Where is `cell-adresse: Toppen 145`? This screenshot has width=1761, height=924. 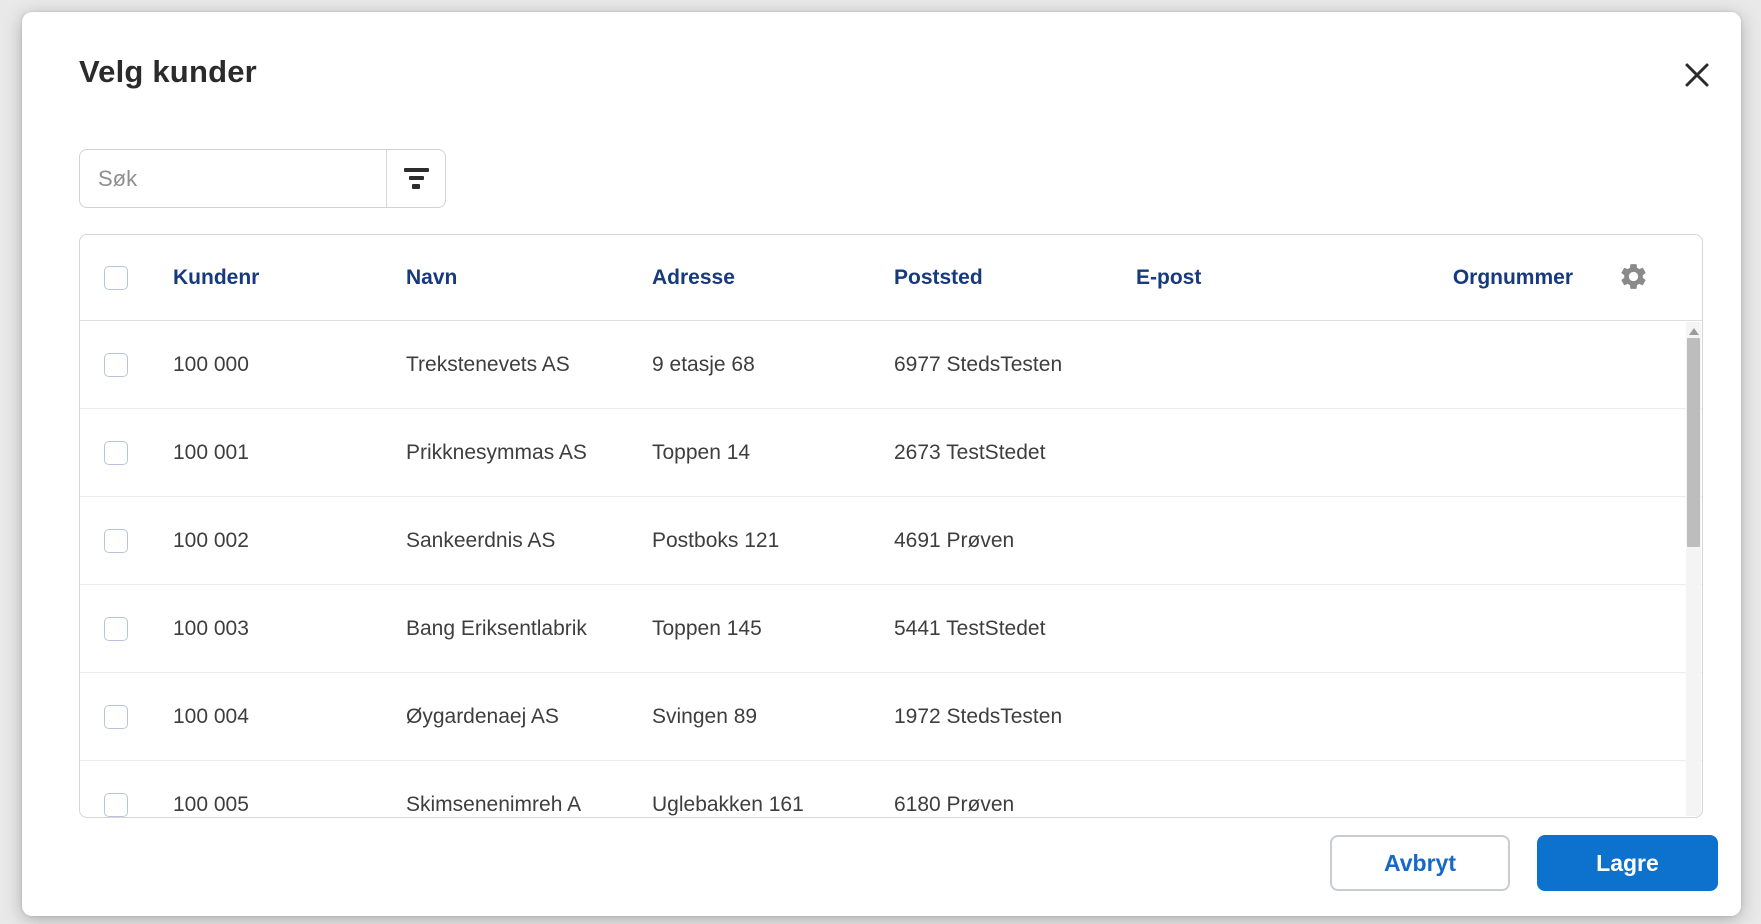
cell-adresse: Toppen 145 is located at coordinates (707, 628).